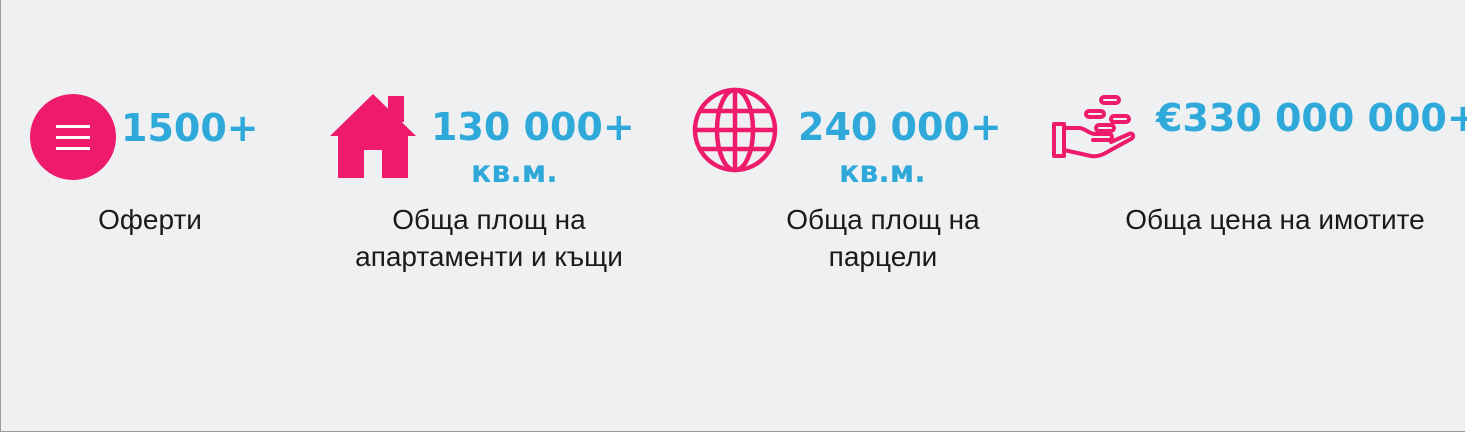 Image resolution: width=1467 pixels, height=434 pixels. I want to click on stat-value: €330 000 000+, so click(1311, 118).